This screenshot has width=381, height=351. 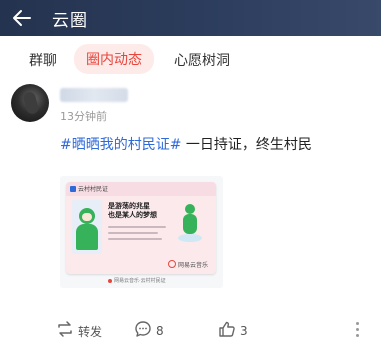 What do you see at coordinates (227, 331) in the screenshot?
I see `thumbs-up-icon` at bounding box center [227, 331].